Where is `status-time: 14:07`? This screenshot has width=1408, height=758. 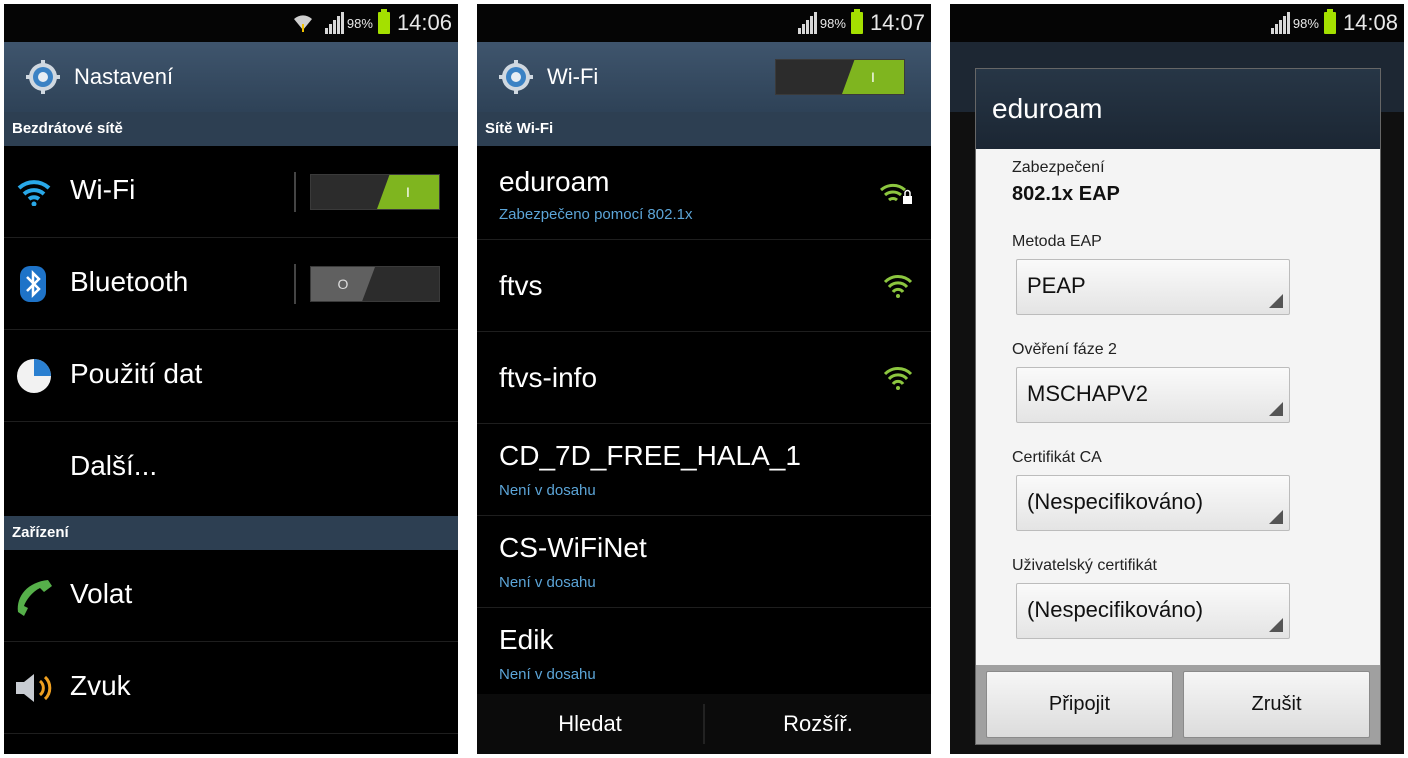 status-time: 14:07 is located at coordinates (897, 22).